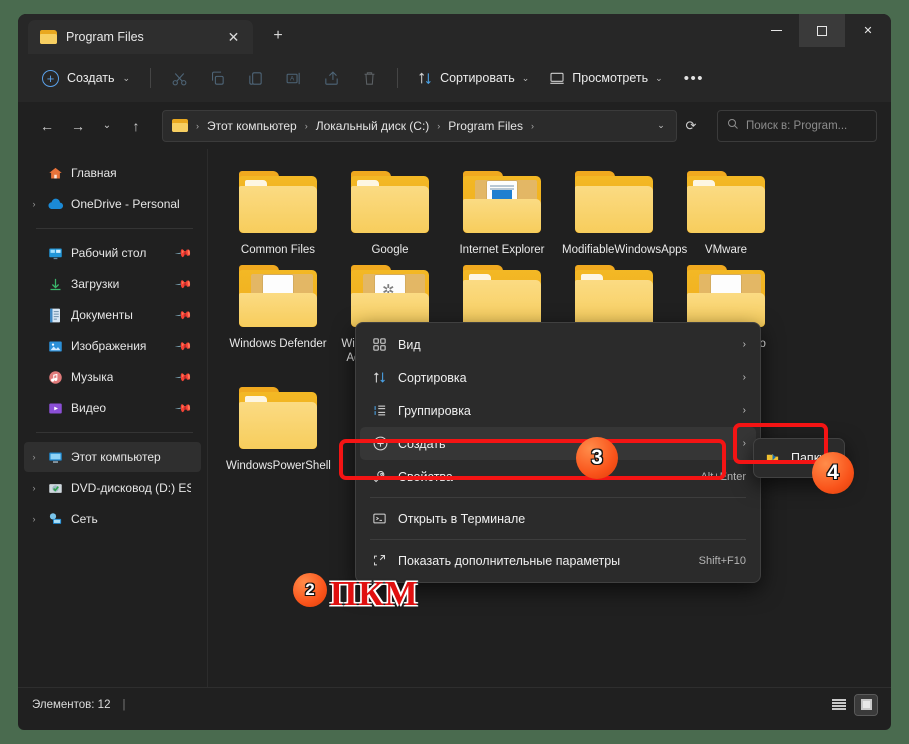  I want to click on context-menu-label: Вид, so click(409, 344).